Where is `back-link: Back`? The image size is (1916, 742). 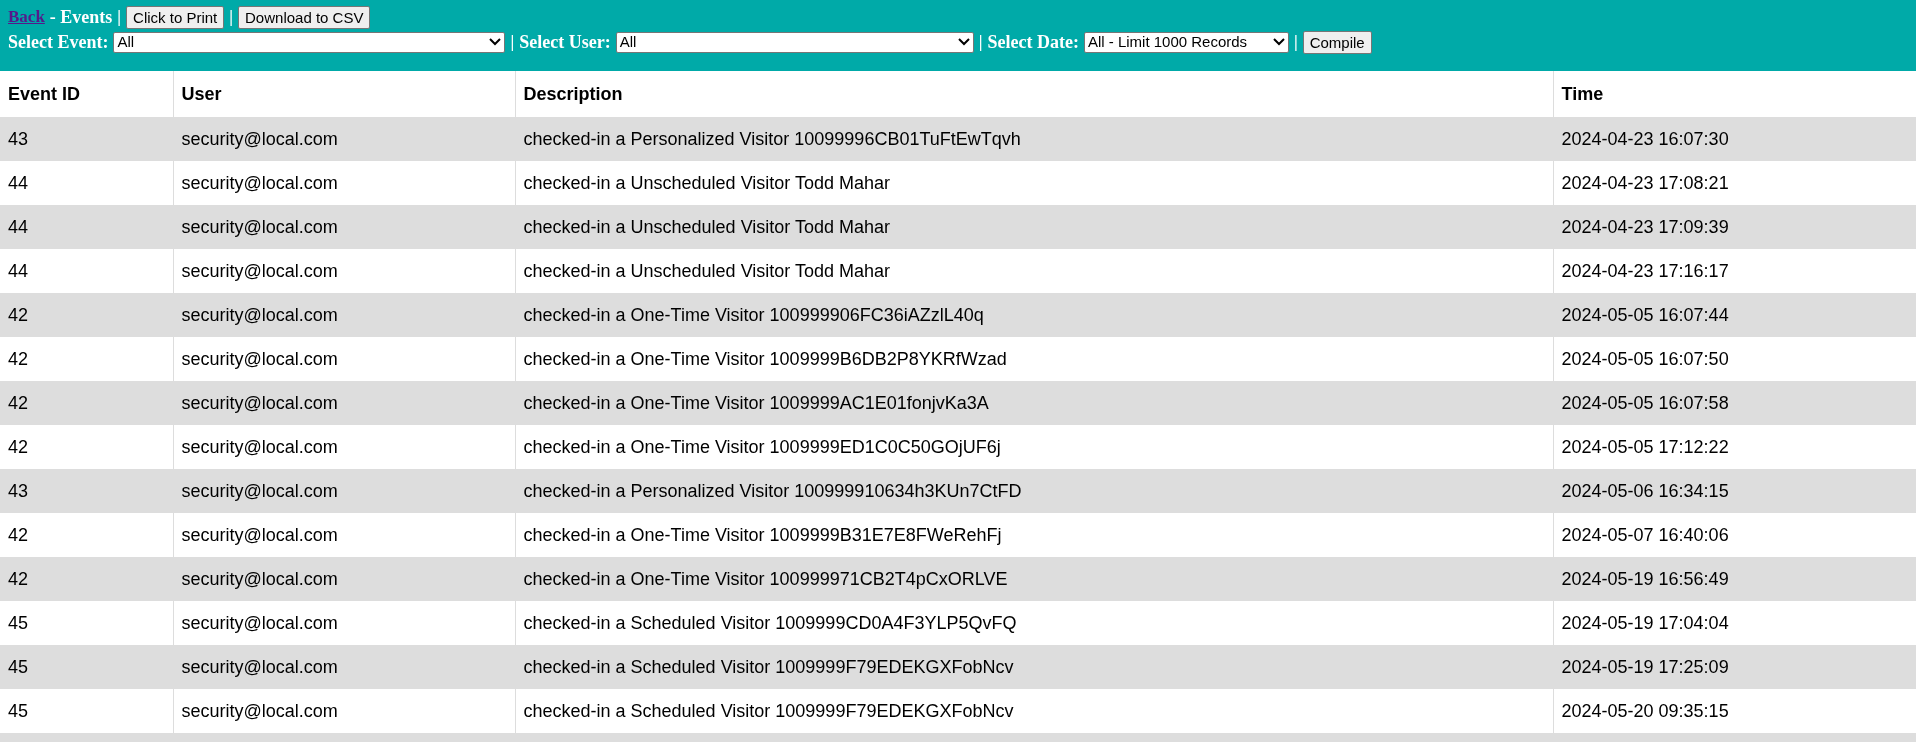 back-link: Back is located at coordinates (26, 17).